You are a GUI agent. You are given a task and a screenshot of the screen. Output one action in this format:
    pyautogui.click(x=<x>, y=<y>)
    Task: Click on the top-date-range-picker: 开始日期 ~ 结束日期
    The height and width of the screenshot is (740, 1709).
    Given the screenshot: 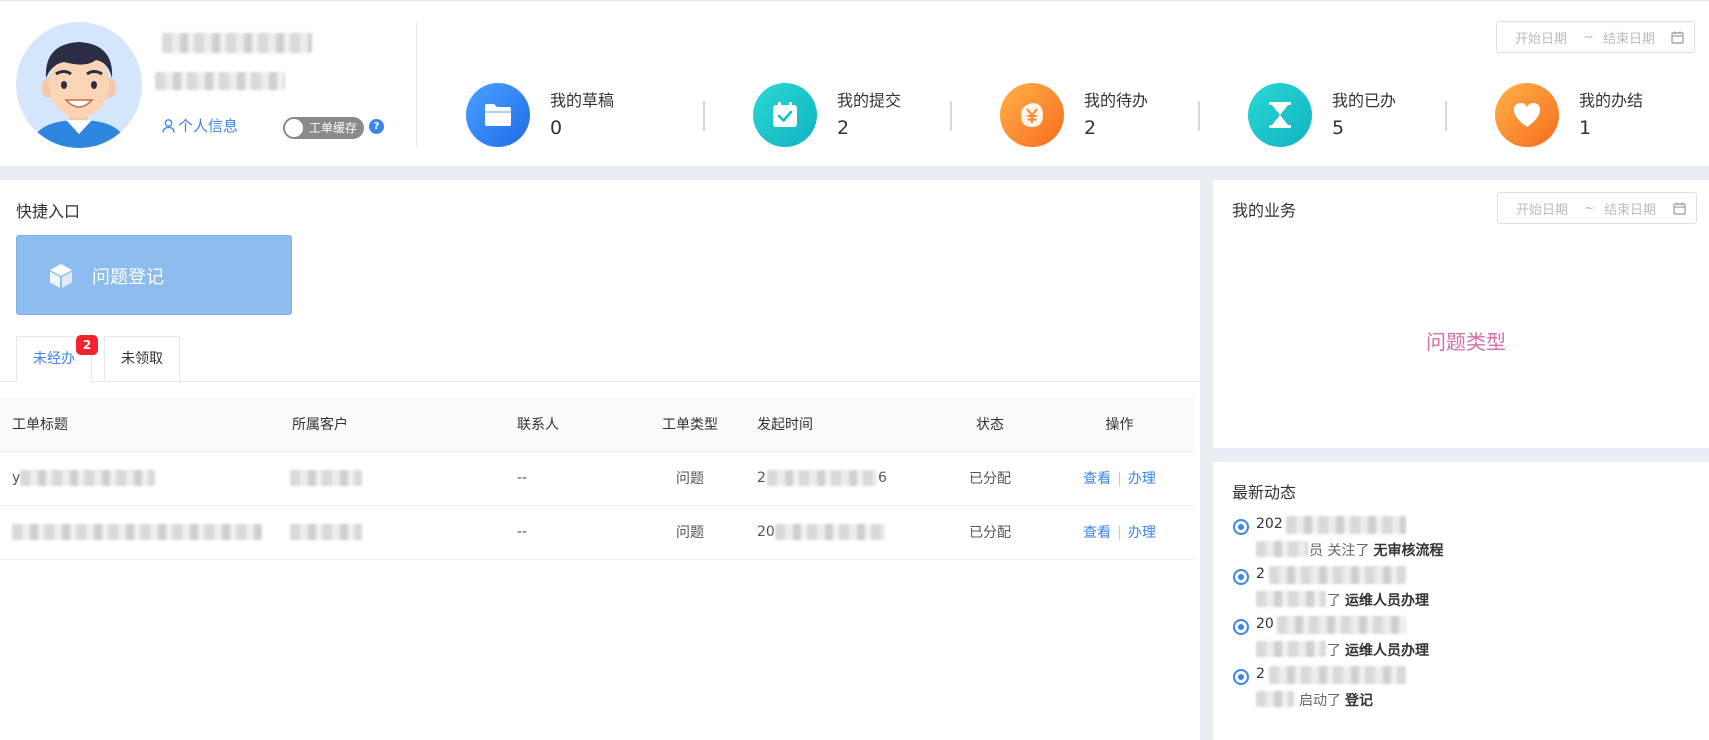 What is the action you would take?
    pyautogui.click(x=1595, y=37)
    